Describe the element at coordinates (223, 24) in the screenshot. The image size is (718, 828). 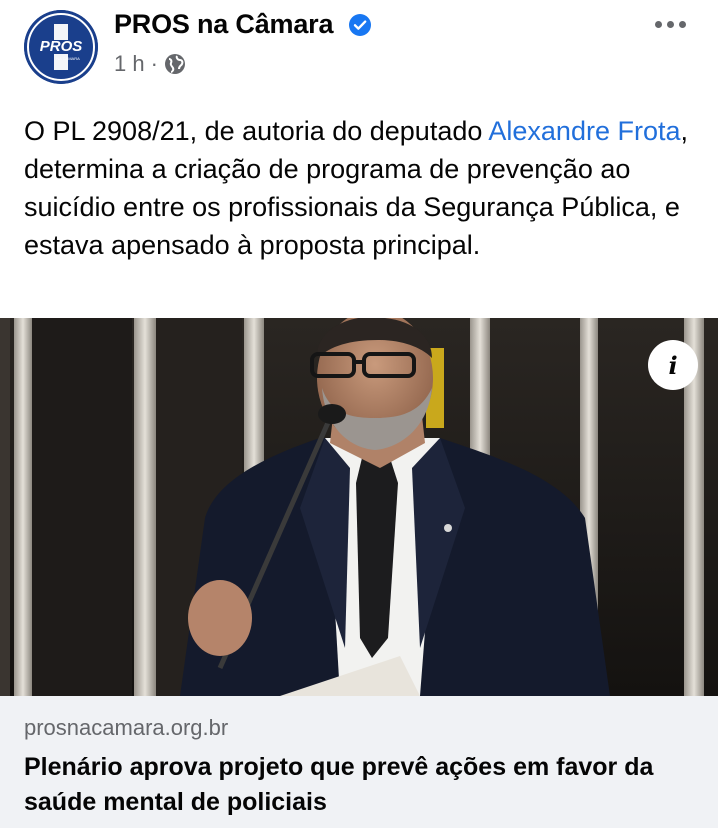
I see `page-name: PROS na Câmara` at that location.